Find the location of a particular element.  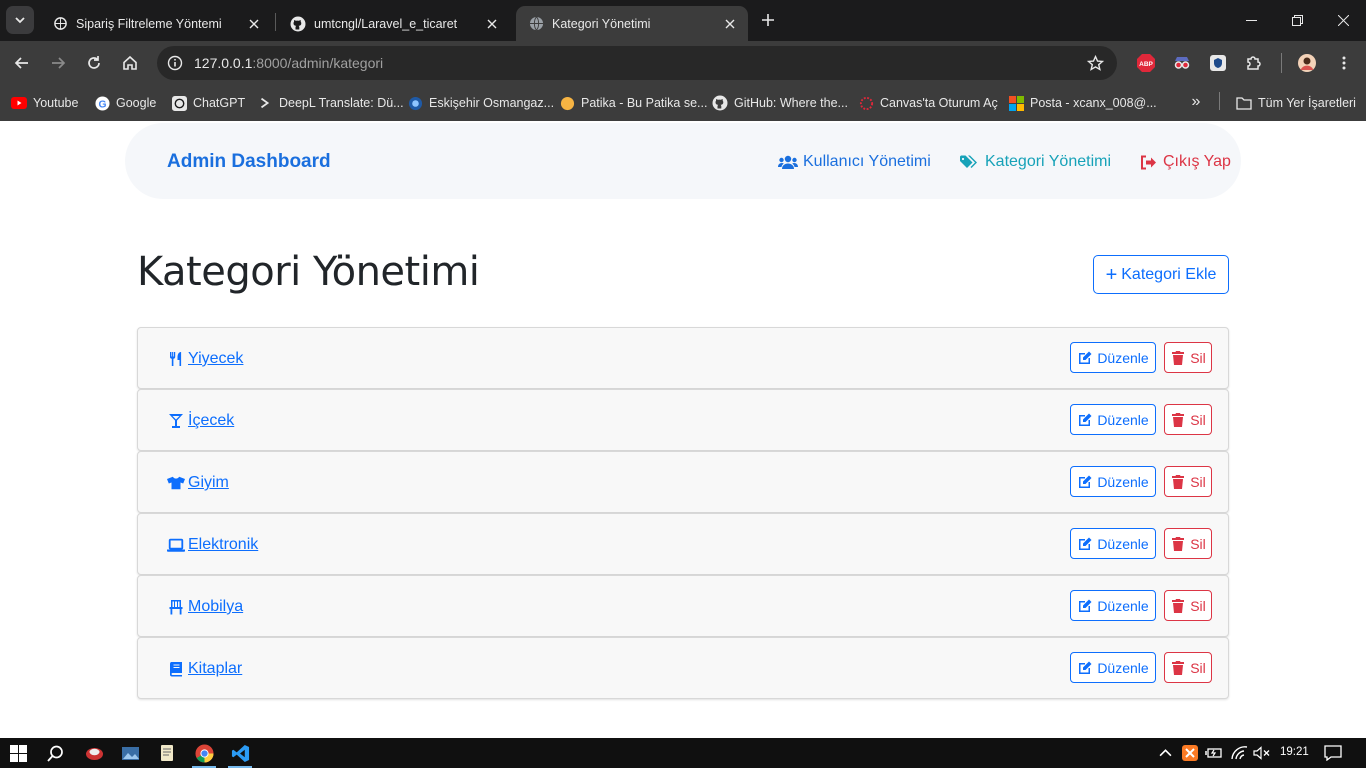

restore-button is located at coordinates (1297, 20).